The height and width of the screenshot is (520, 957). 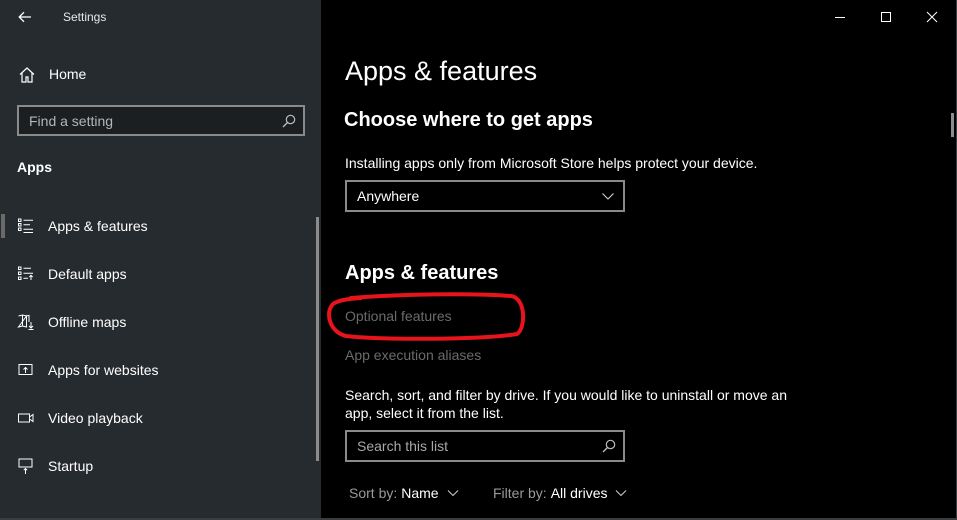 I want to click on sort-by-label: Sort by:, so click(x=373, y=493).